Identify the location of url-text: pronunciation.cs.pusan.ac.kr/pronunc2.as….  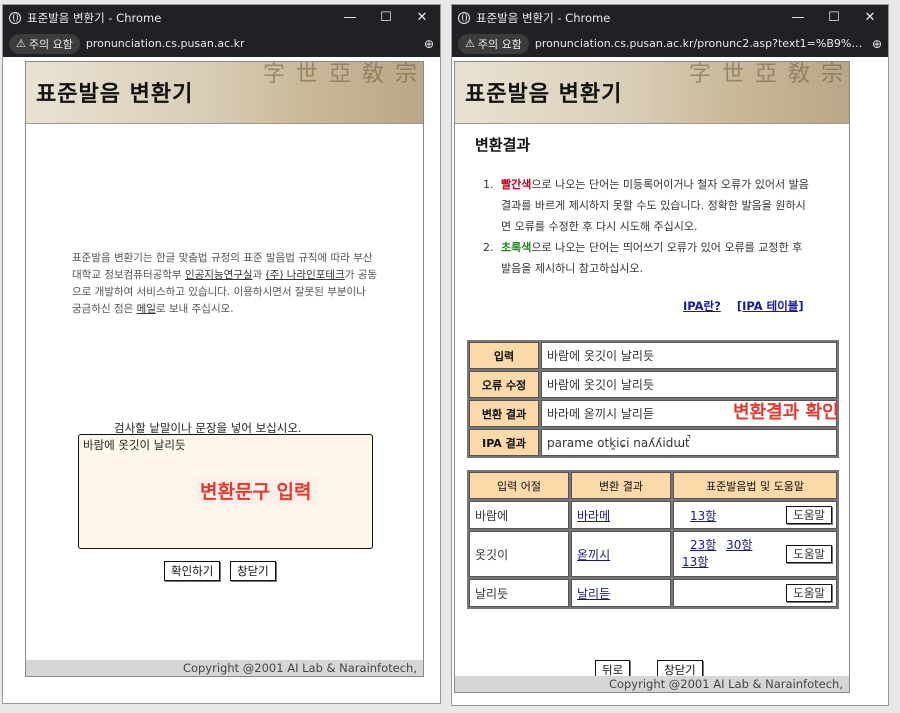
(700, 43).